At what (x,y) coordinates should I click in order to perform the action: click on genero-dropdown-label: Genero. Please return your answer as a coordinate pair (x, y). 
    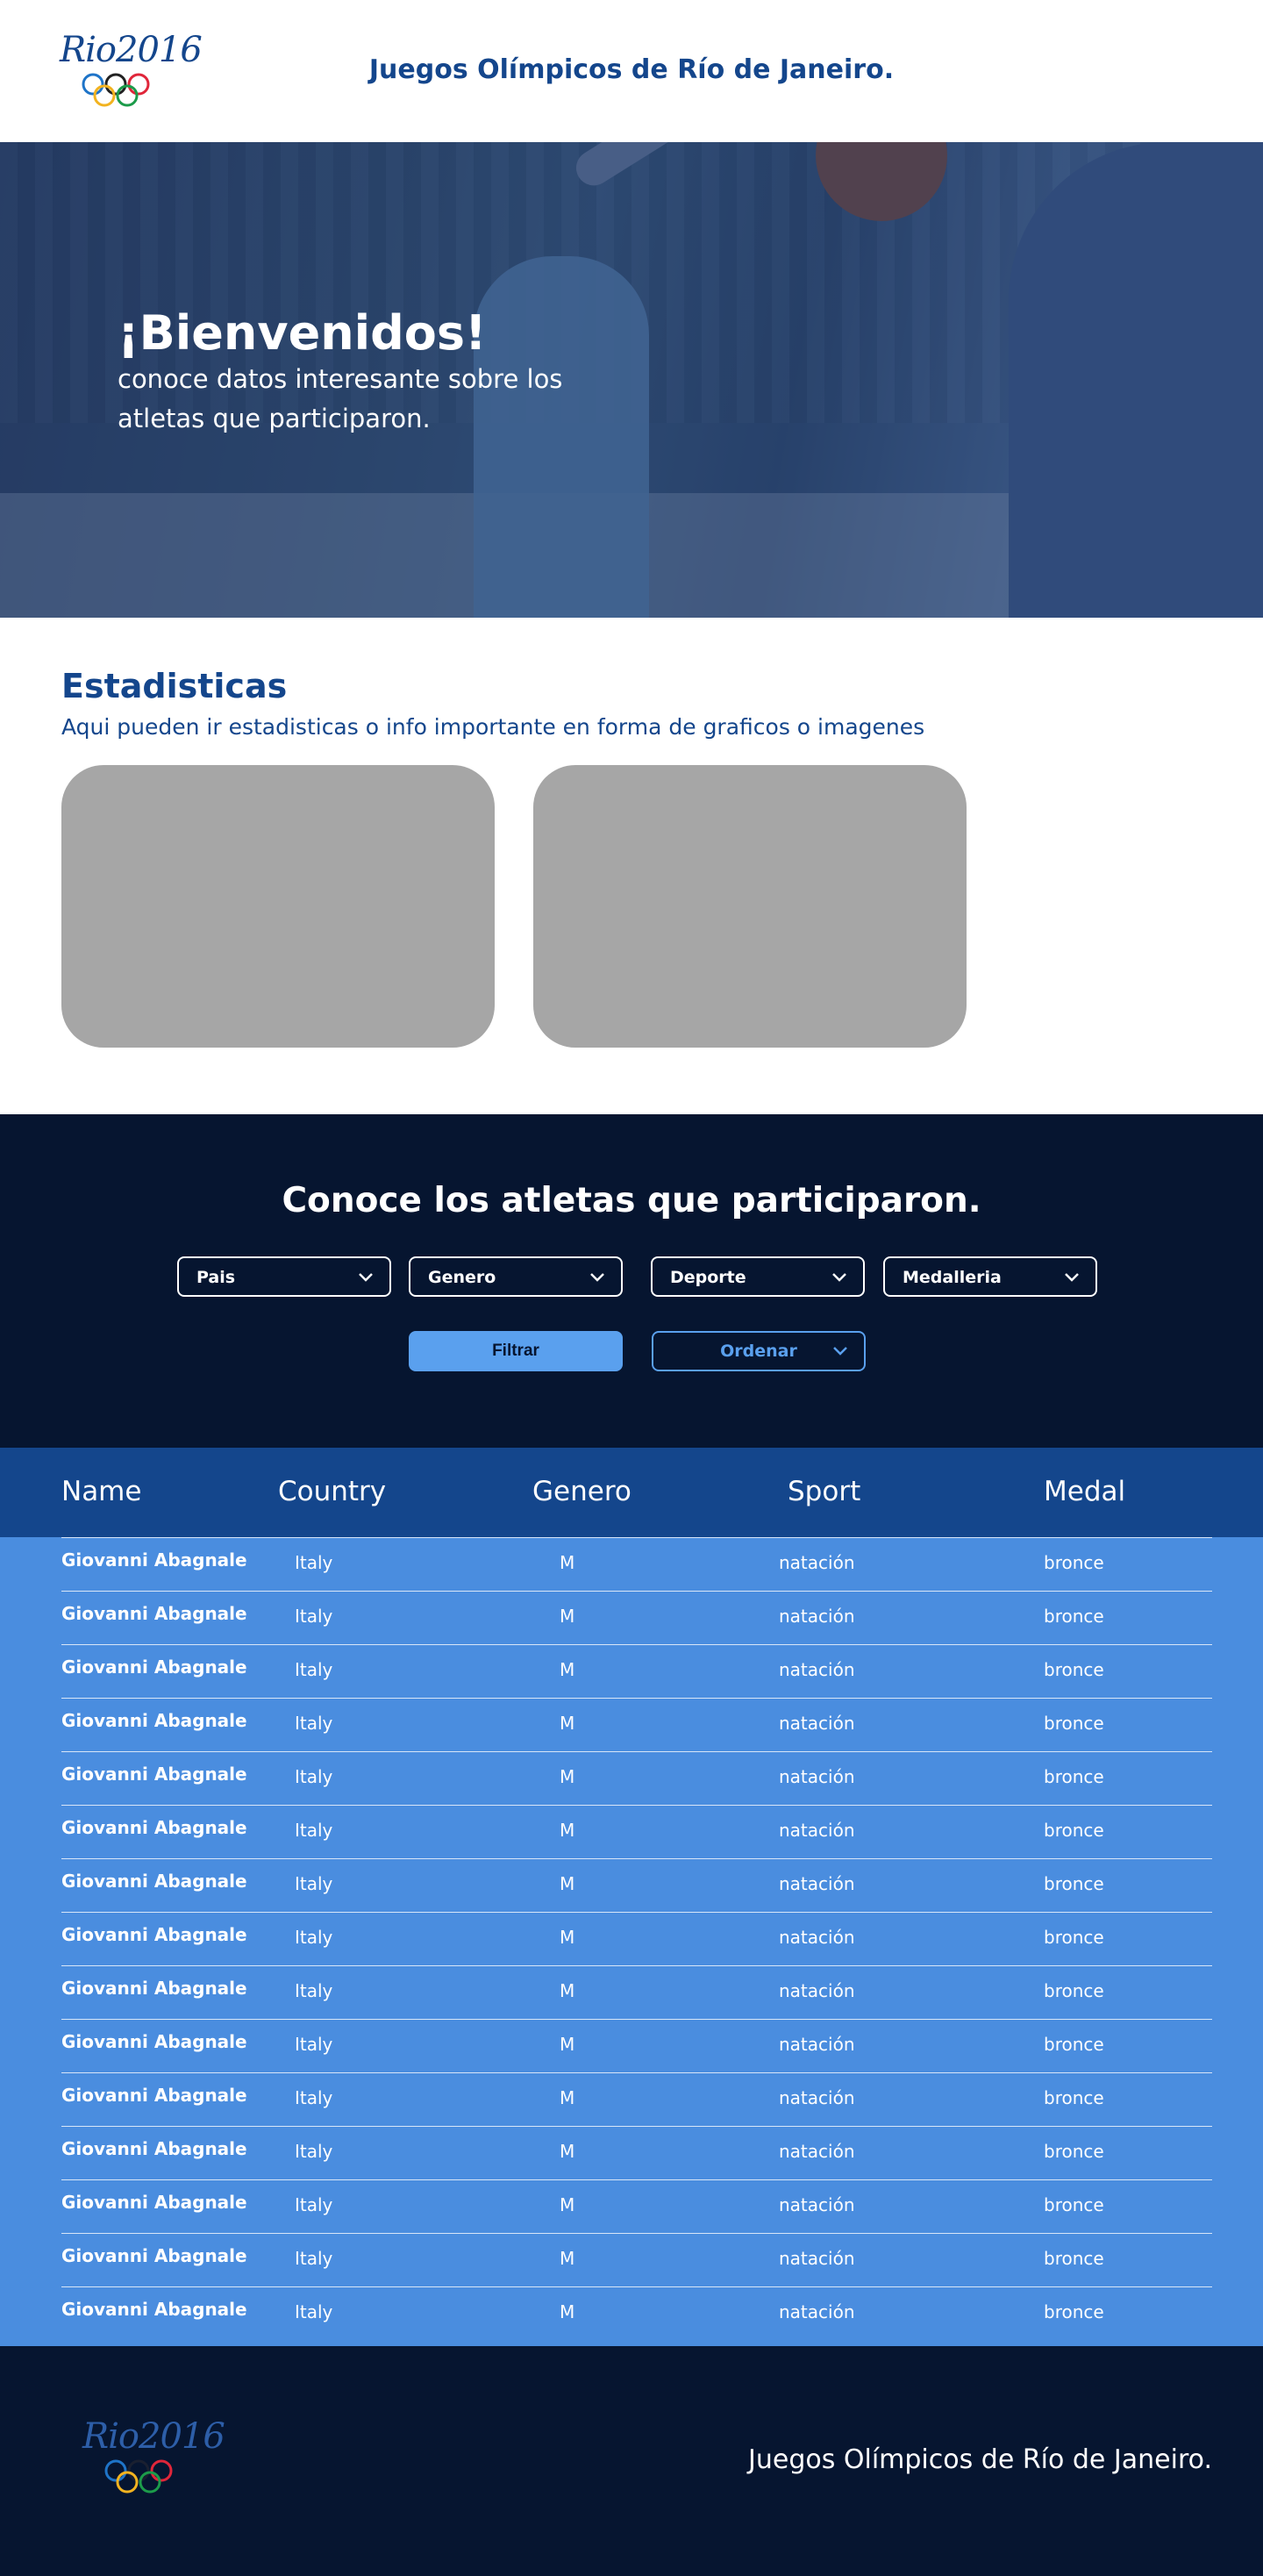
    Looking at the image, I should click on (462, 1277).